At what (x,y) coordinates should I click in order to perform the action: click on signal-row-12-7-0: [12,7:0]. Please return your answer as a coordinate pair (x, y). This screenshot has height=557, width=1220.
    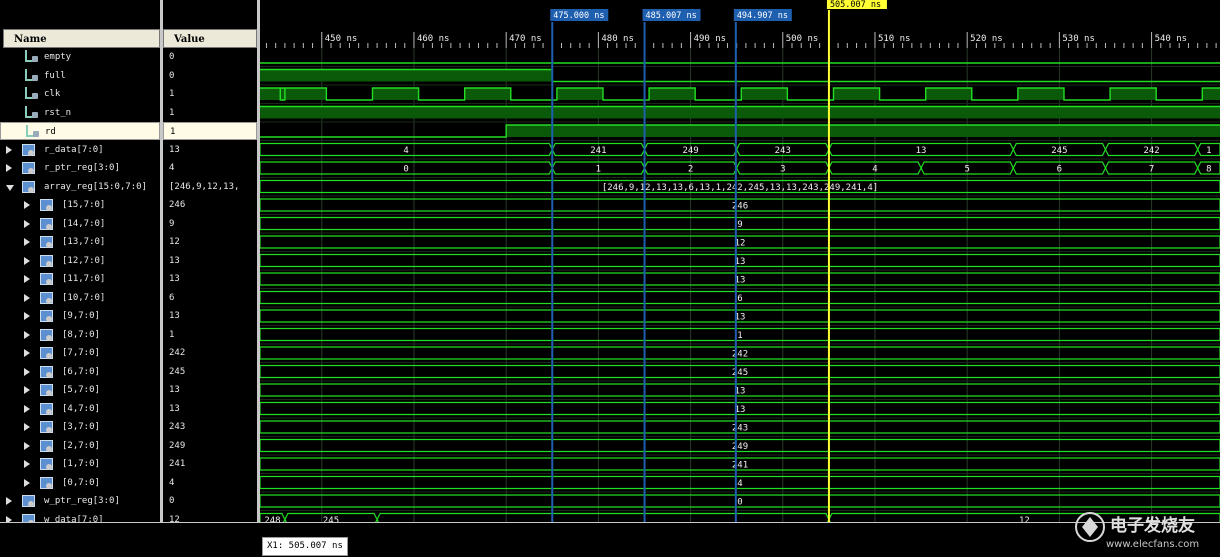
    Looking at the image, I should click on (80, 261).